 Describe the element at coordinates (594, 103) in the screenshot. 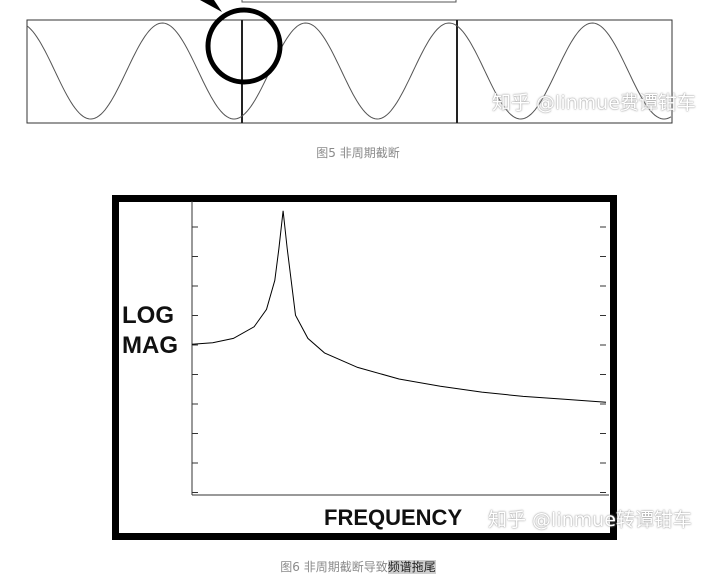

I see `watermark-figure5: 知乎 @linmue费谭钳车` at that location.